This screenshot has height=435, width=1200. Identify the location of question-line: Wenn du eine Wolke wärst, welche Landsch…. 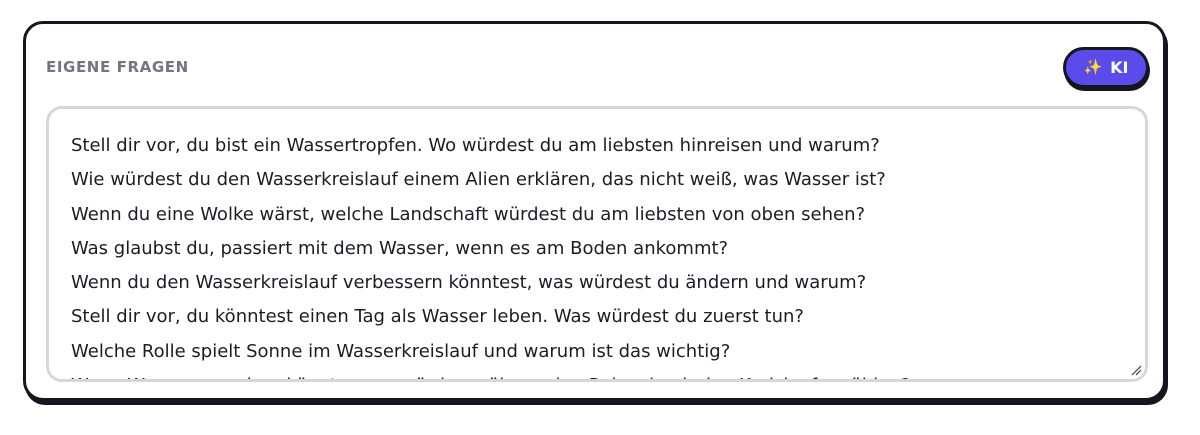
(468, 214).